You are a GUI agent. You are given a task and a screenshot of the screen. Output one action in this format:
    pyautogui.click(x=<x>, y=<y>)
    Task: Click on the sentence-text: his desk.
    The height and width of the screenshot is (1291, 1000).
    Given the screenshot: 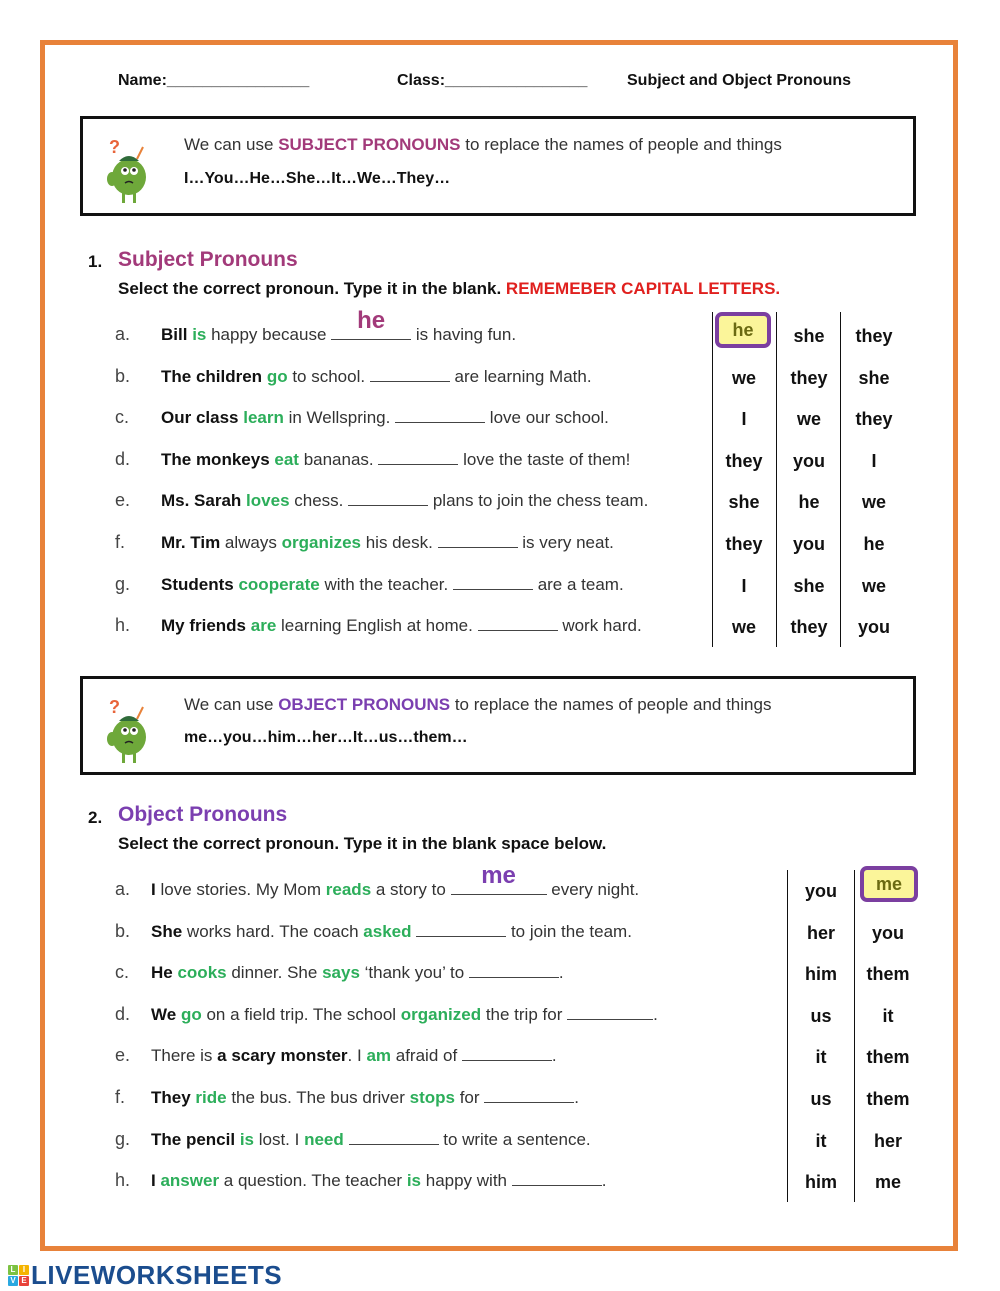 What is the action you would take?
    pyautogui.click(x=399, y=542)
    